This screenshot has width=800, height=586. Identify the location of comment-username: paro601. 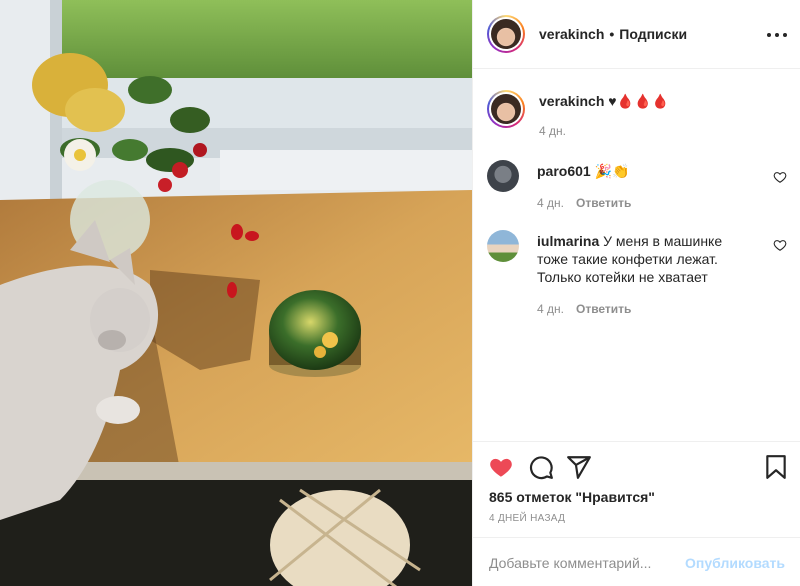
(564, 171).